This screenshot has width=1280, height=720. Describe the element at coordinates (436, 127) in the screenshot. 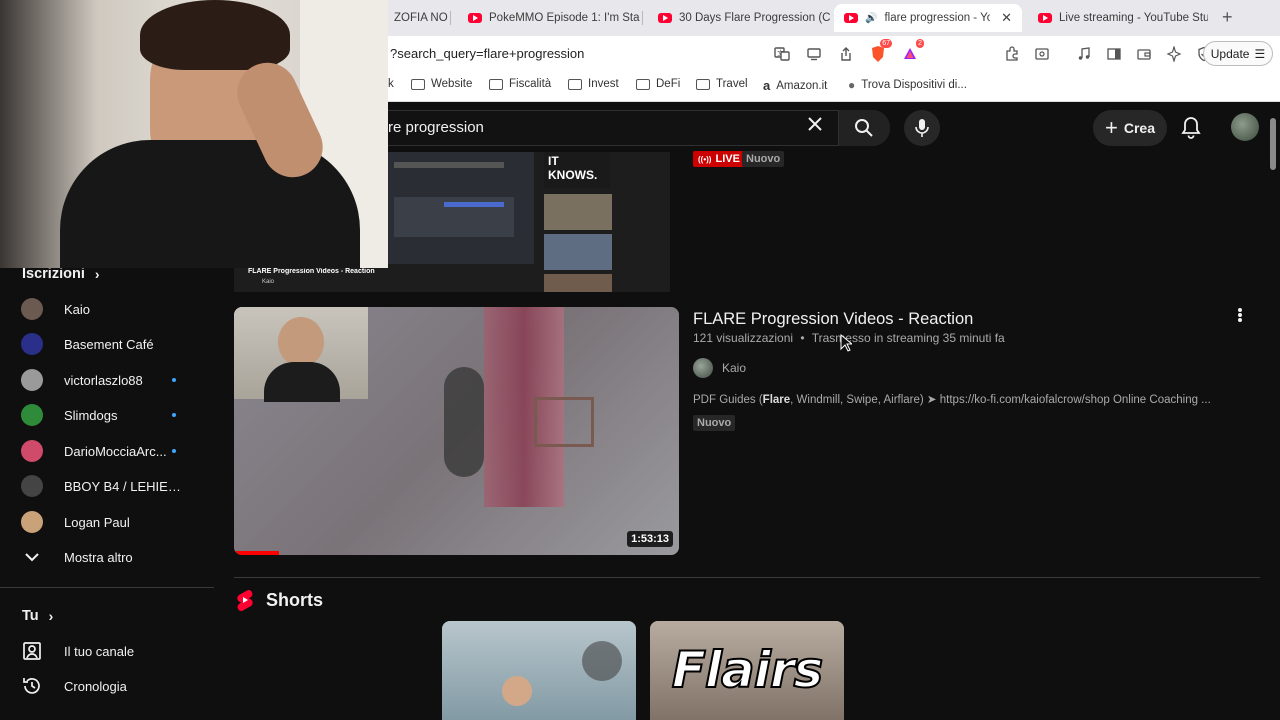

I see `search-input: re progression` at that location.